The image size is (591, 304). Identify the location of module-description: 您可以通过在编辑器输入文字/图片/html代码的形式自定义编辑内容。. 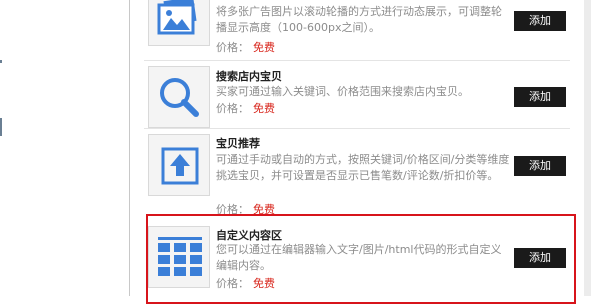
(359, 257).